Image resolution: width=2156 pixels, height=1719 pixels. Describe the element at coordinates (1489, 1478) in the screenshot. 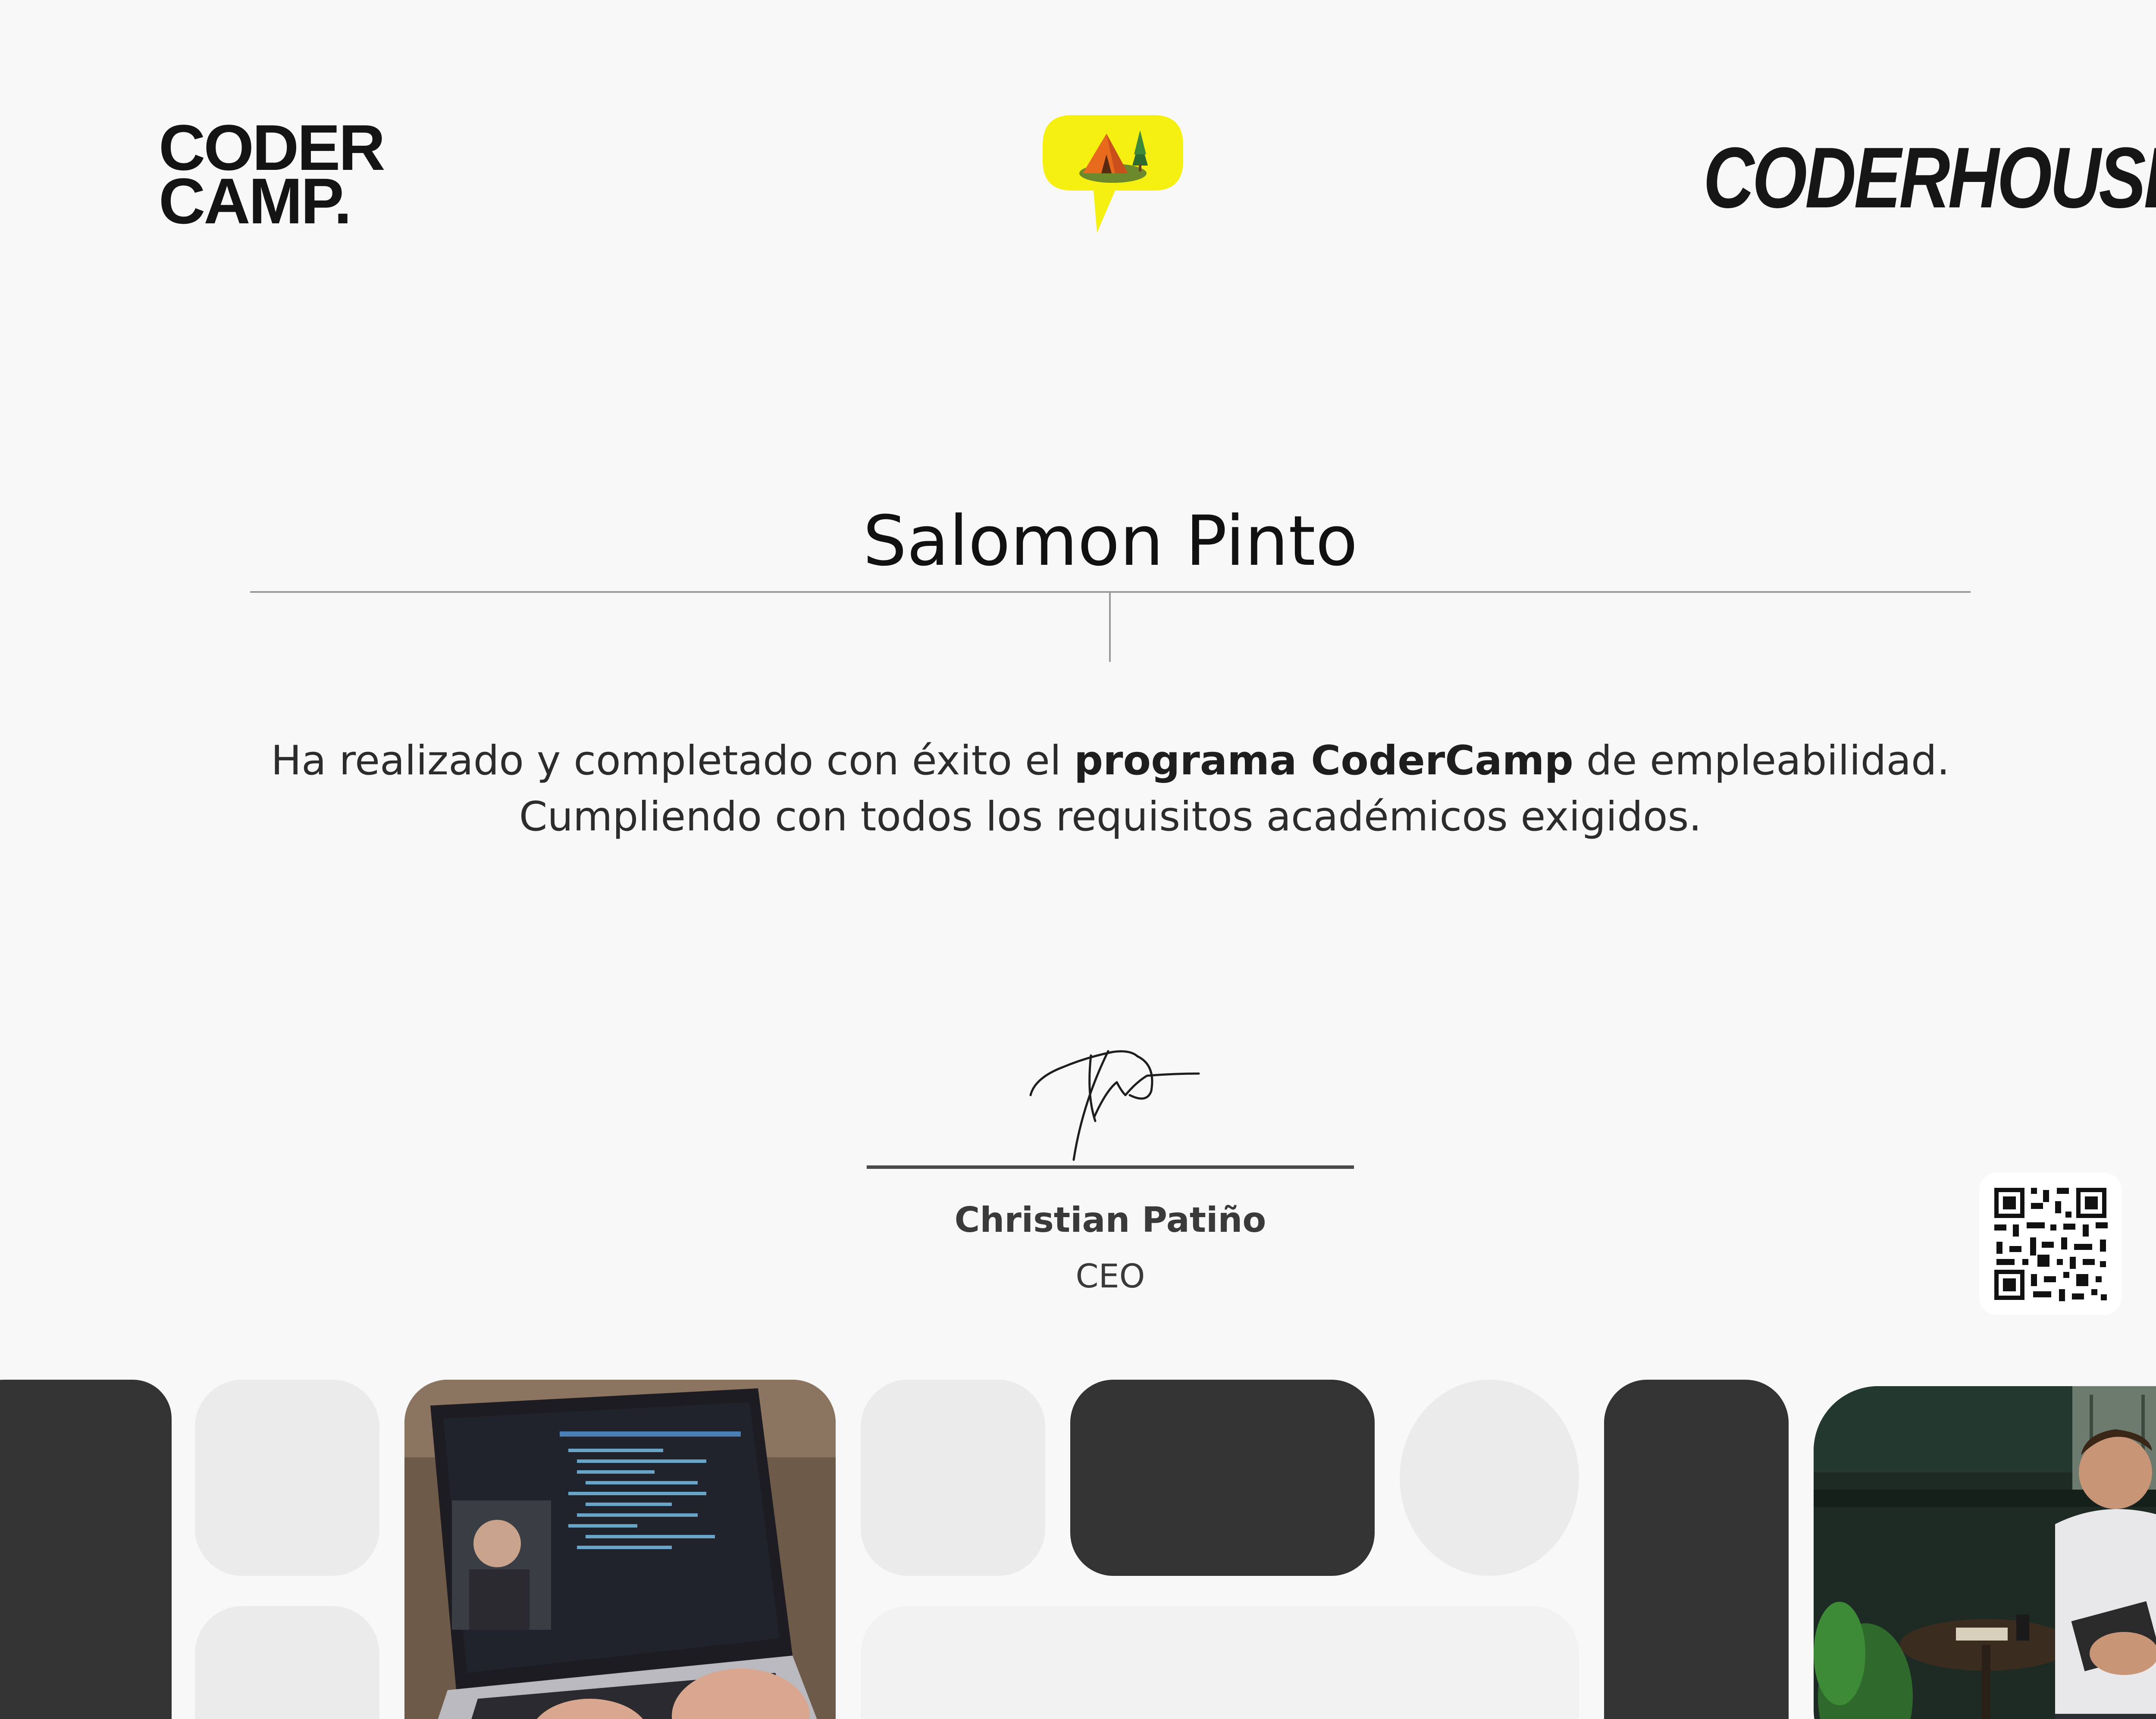

I see `decor-tile-circle` at that location.